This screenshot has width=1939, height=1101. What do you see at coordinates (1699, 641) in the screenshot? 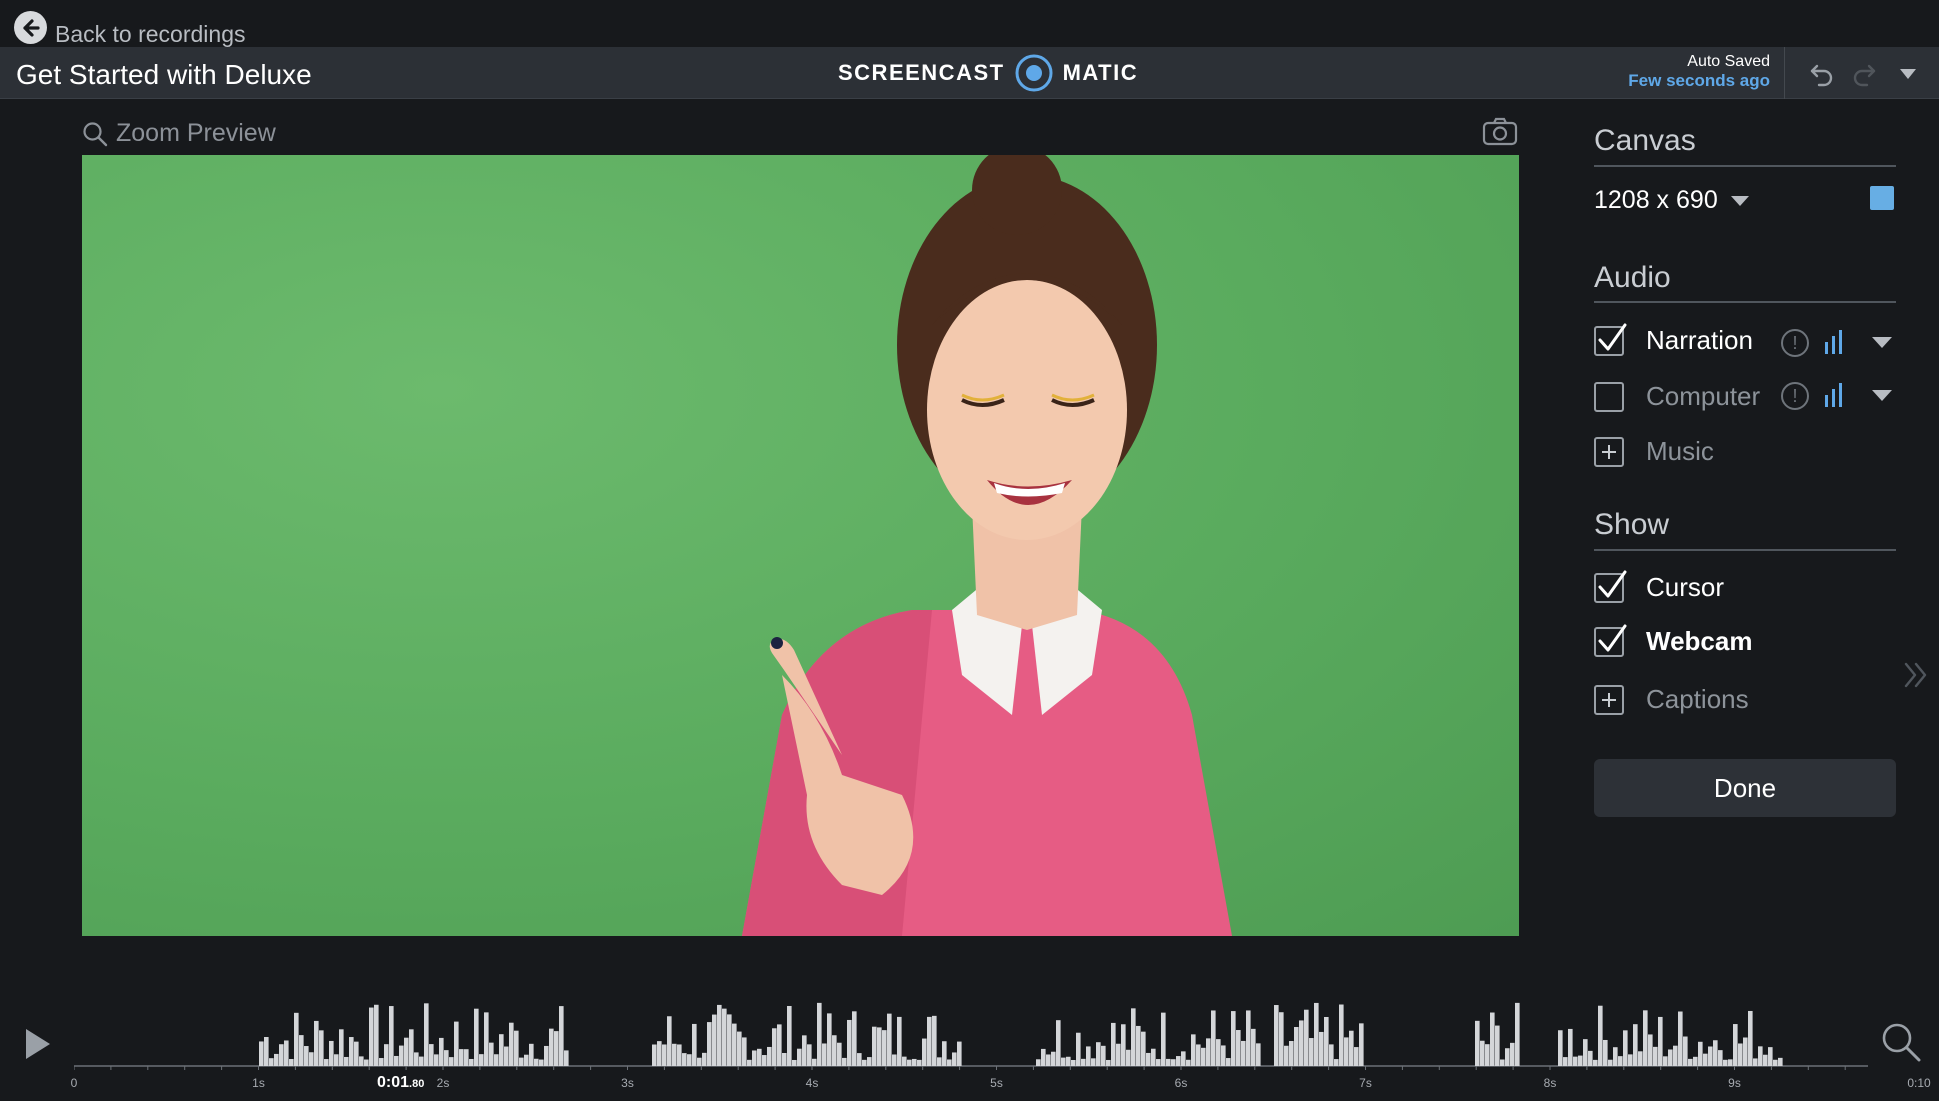
I see `webcam-label: Webcam` at bounding box center [1699, 641].